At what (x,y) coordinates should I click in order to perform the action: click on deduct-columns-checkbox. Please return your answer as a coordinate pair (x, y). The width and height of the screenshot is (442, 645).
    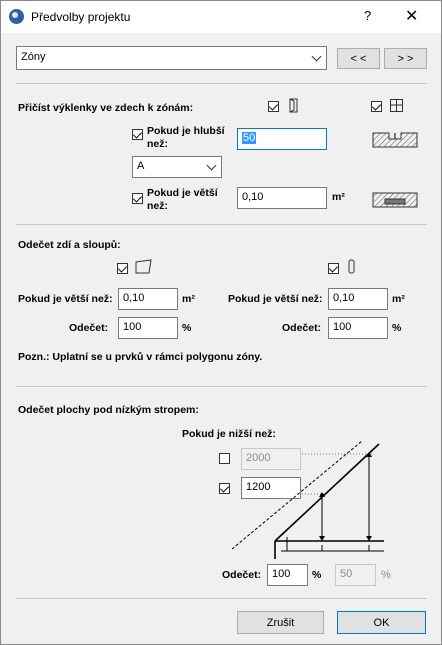
    Looking at the image, I should click on (333, 268).